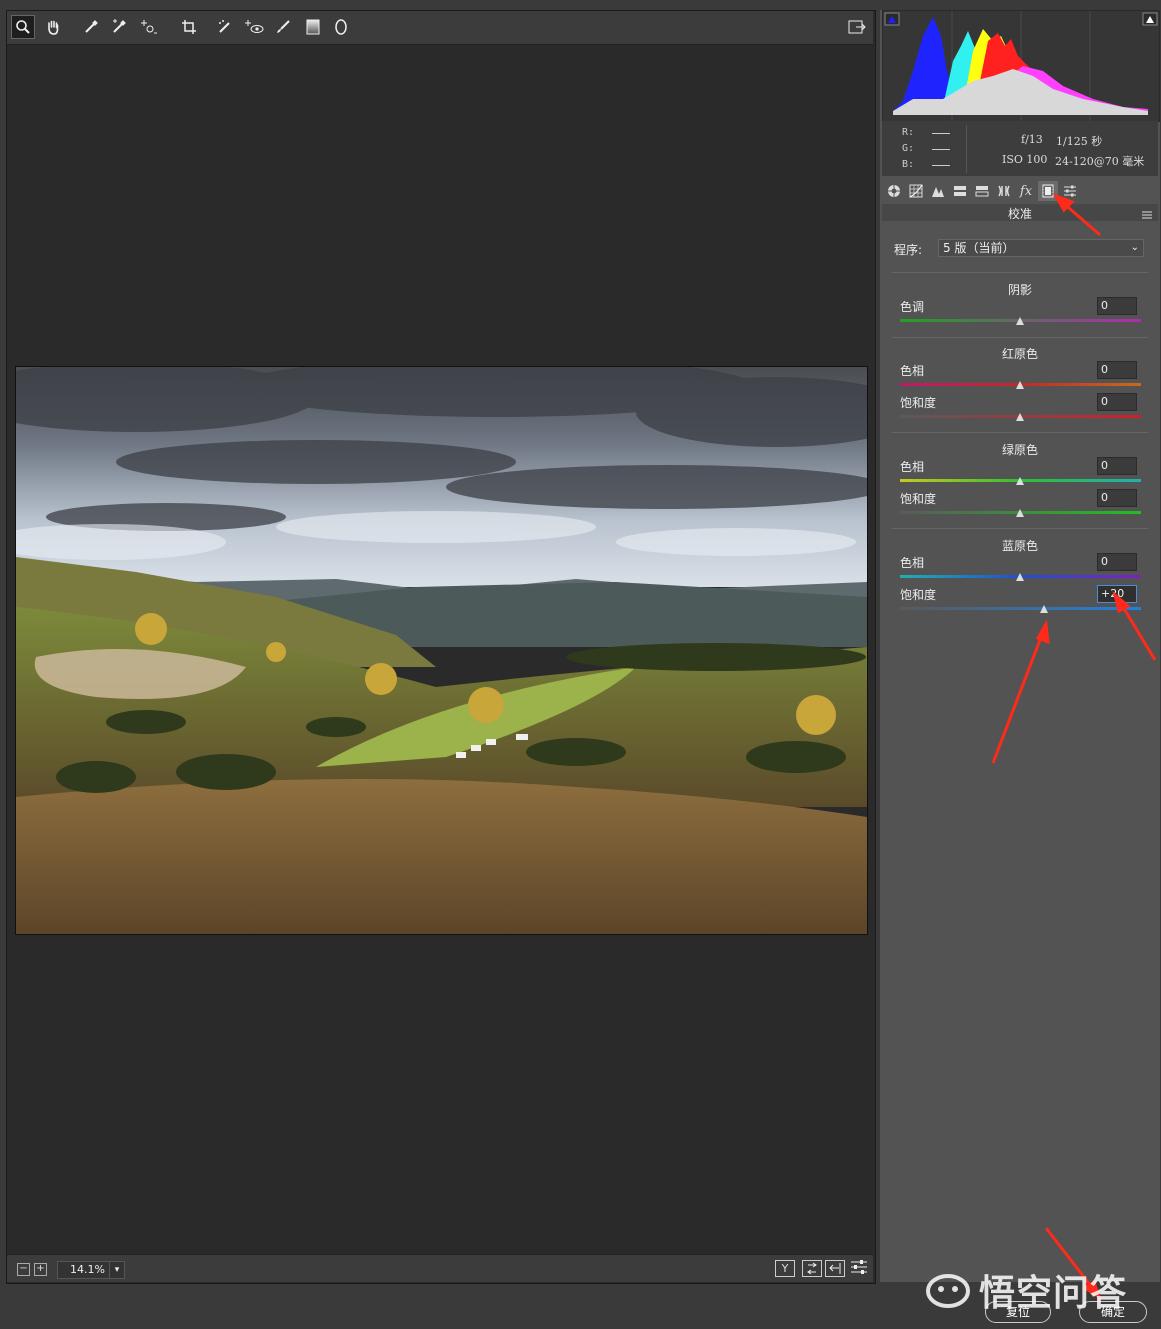 This screenshot has width=1161, height=1329. What do you see at coordinates (1020, 513) in the screenshot?
I see `green-saturation-slider-thumb` at bounding box center [1020, 513].